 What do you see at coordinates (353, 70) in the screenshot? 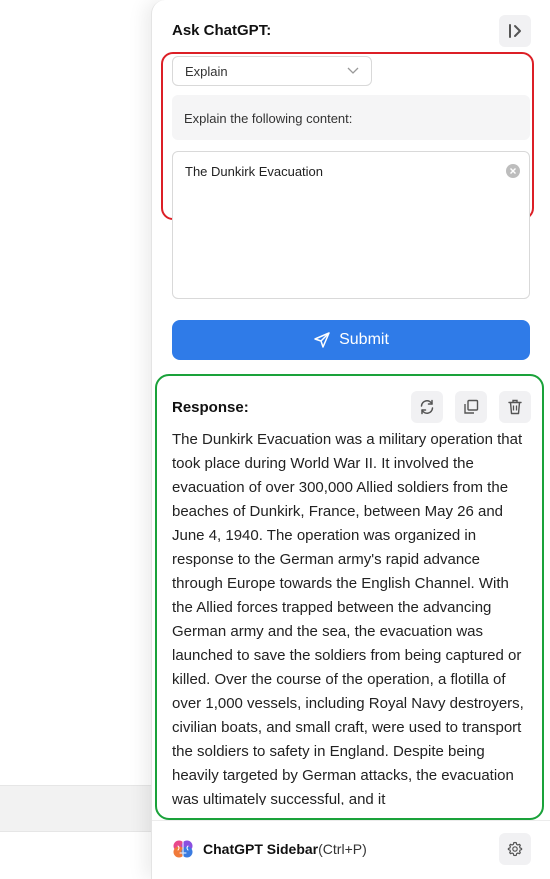
I see `chevron-down-icon` at bounding box center [353, 70].